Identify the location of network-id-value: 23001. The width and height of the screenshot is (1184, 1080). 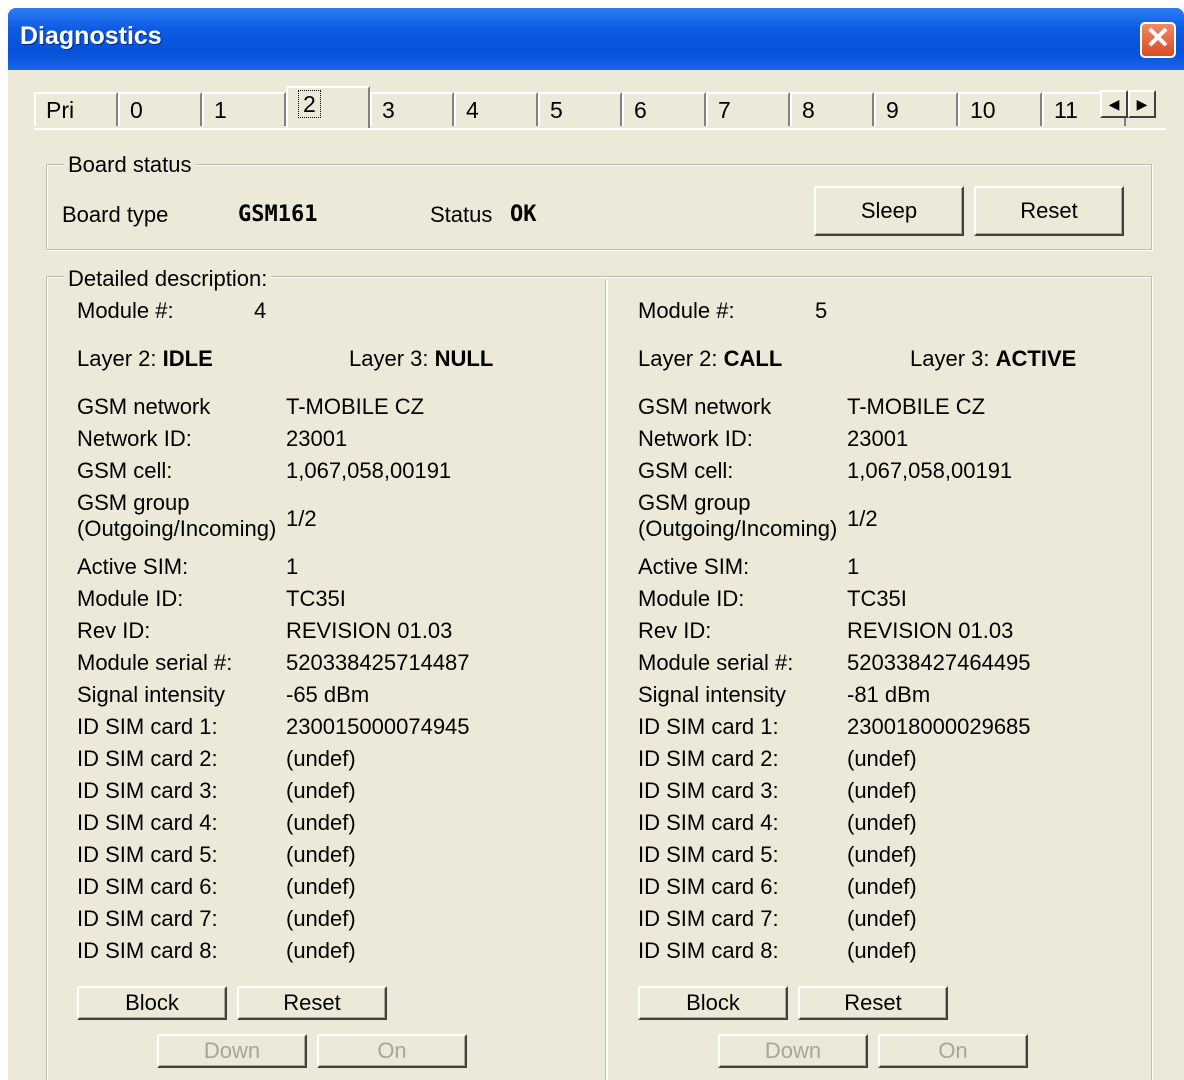
(878, 438).